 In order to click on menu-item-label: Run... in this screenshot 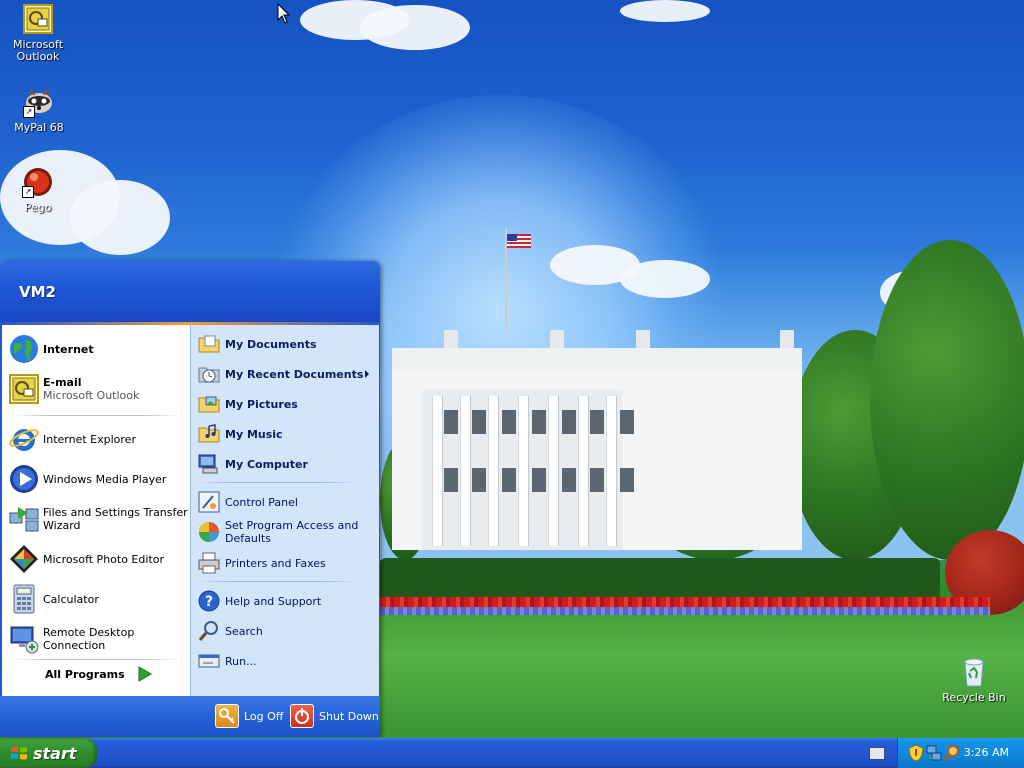, I will do `click(241, 661)`.